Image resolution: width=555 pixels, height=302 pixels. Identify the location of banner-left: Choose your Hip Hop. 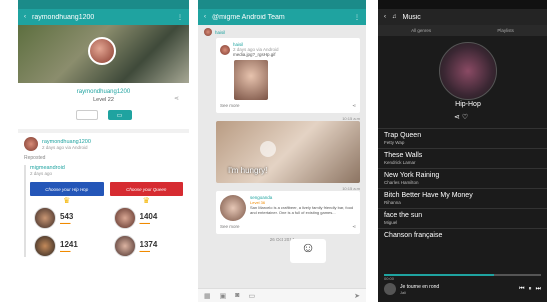
(67, 189).